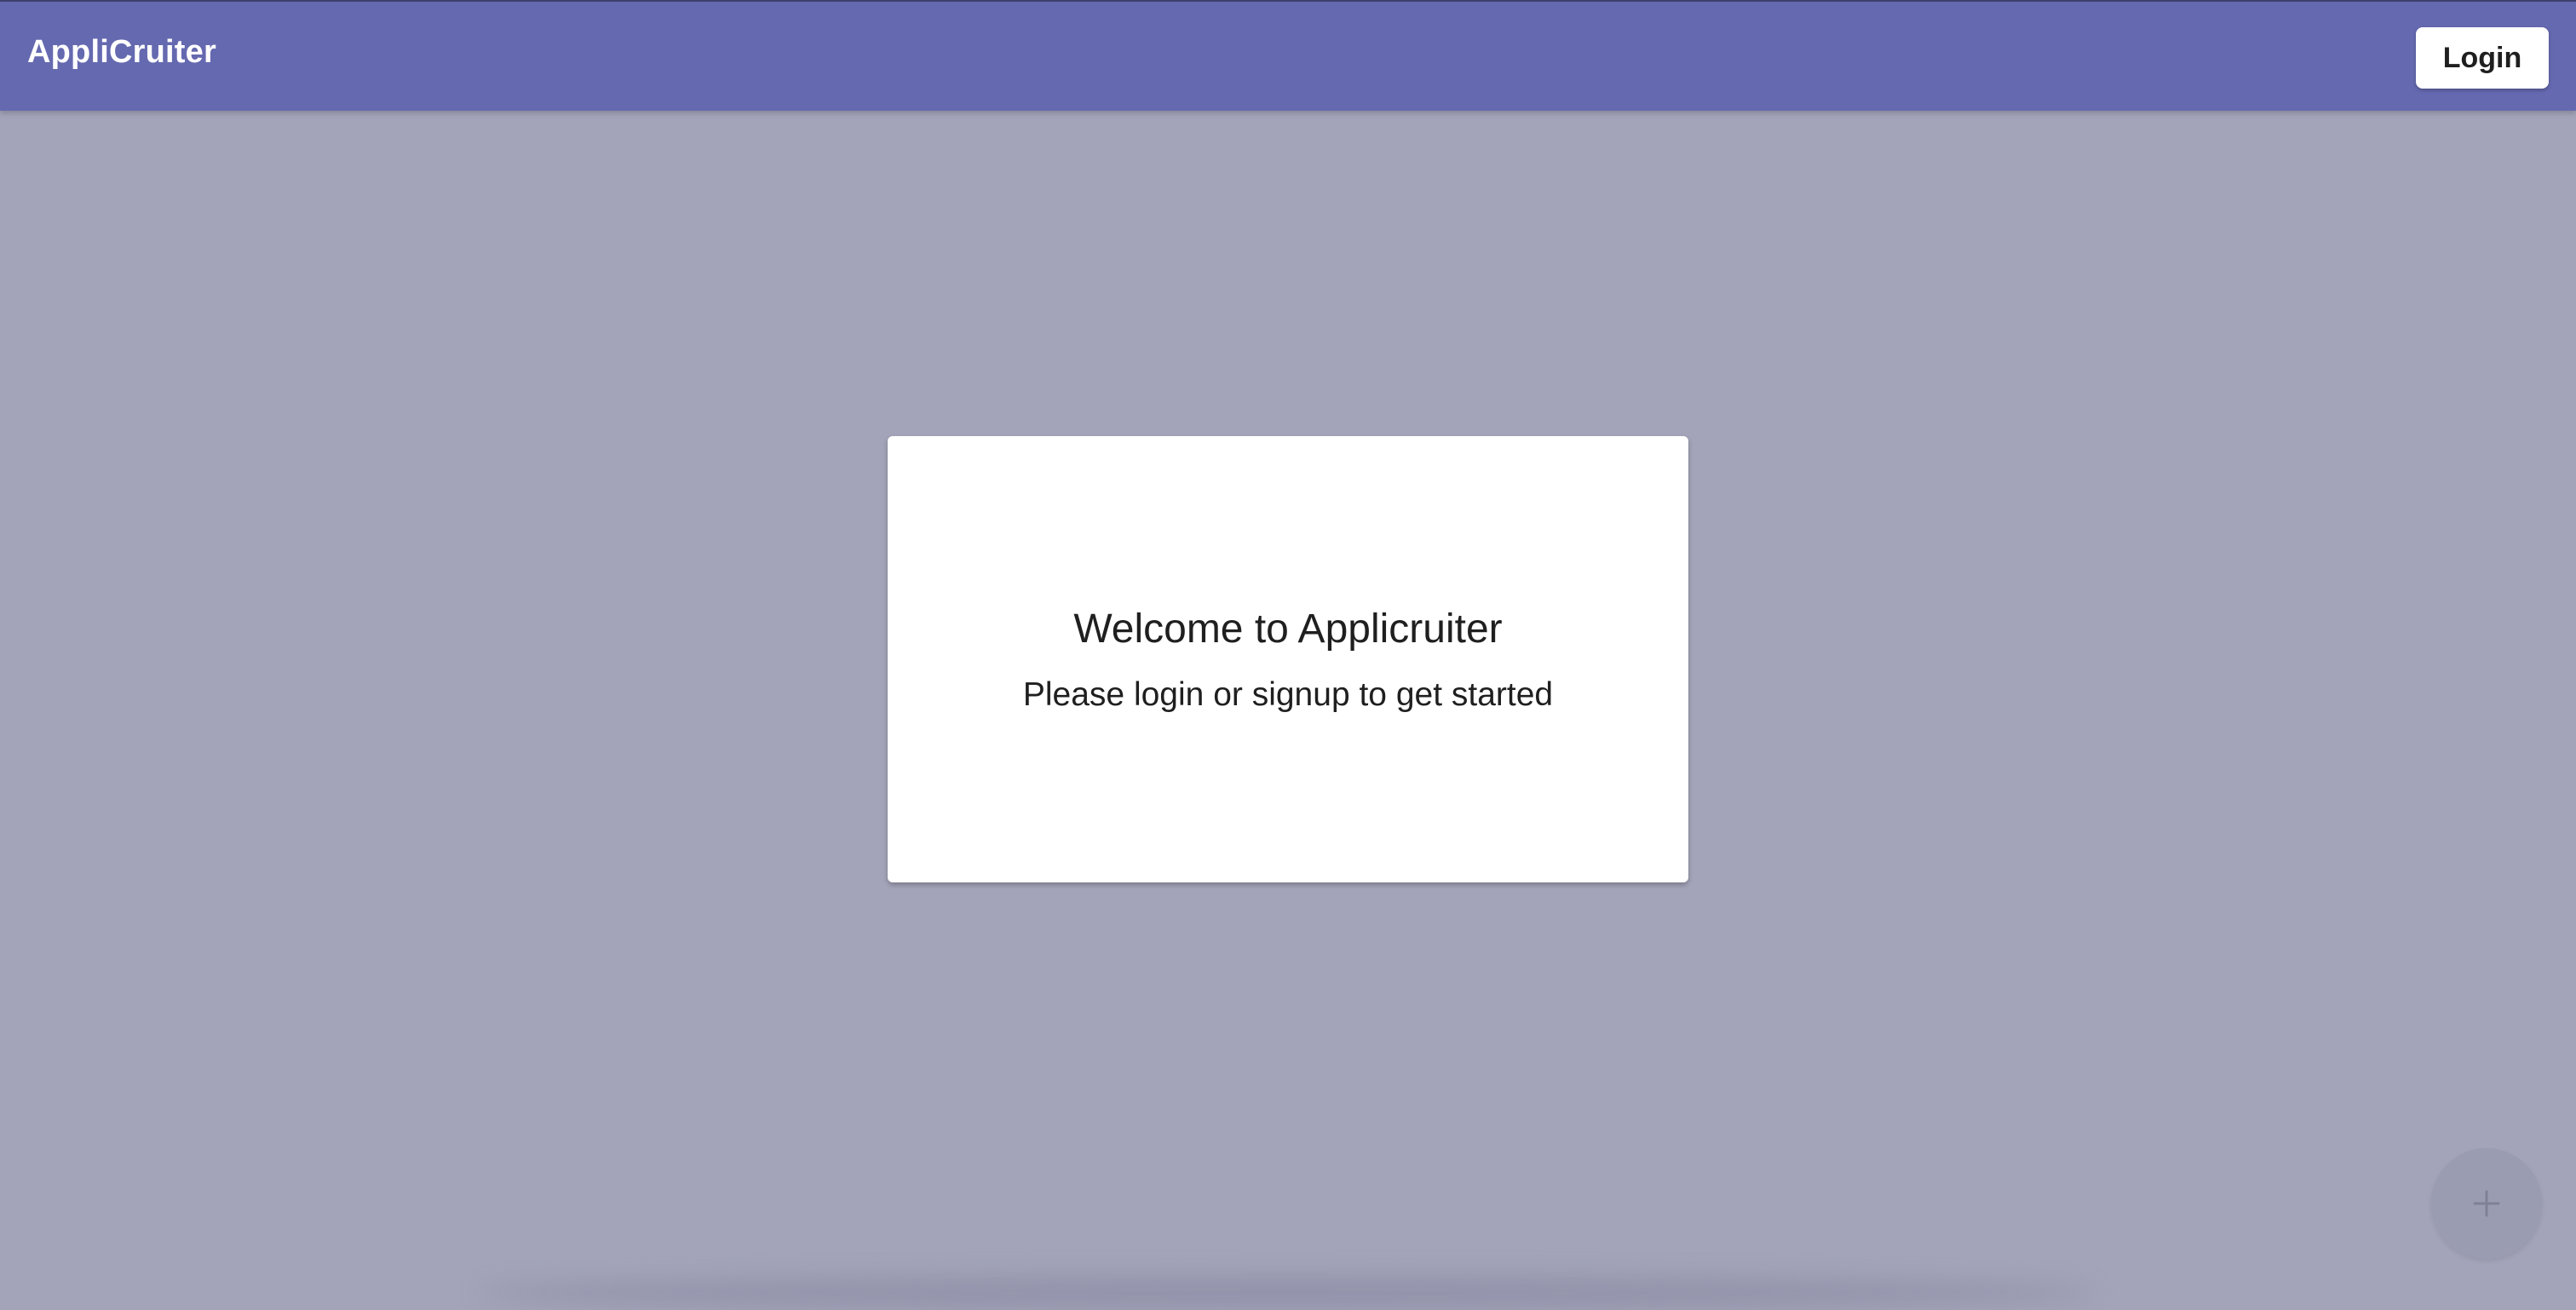 The image size is (2576, 1310). I want to click on welcome-message: Please login or signup to get started, so click(1288, 694).